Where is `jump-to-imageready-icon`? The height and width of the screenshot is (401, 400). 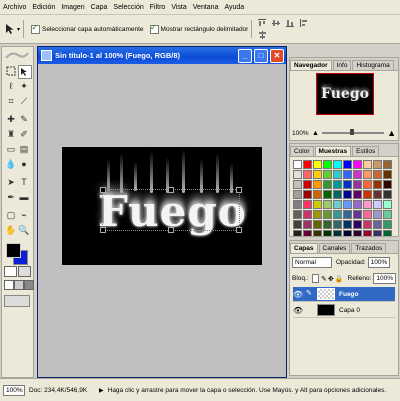 jump-to-imageready-icon is located at coordinates (17, 301).